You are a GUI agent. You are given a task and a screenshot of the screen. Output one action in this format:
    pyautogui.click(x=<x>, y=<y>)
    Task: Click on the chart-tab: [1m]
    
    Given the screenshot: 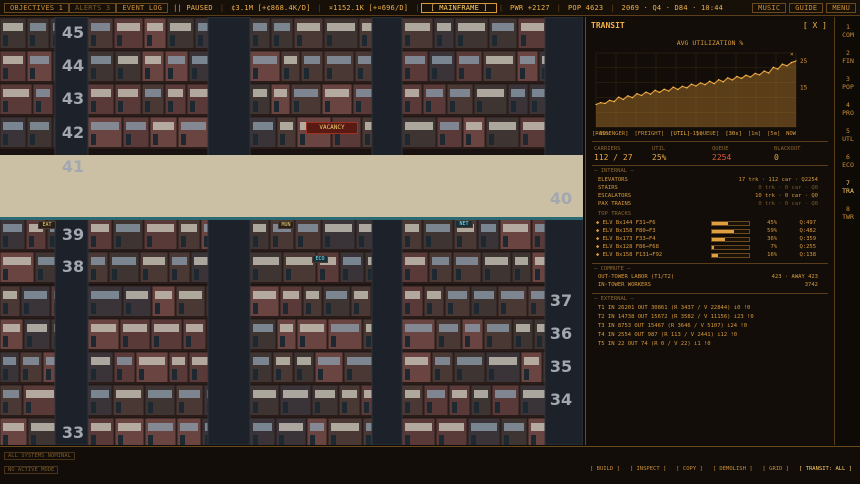 What is the action you would take?
    pyautogui.click(x=754, y=134)
    